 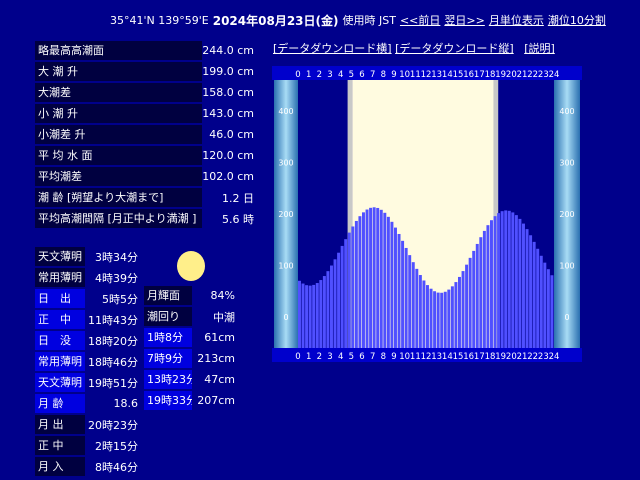 What do you see at coordinates (159, 20) in the screenshot?
I see `coordinates: 35°41'N 139°59'E` at bounding box center [159, 20].